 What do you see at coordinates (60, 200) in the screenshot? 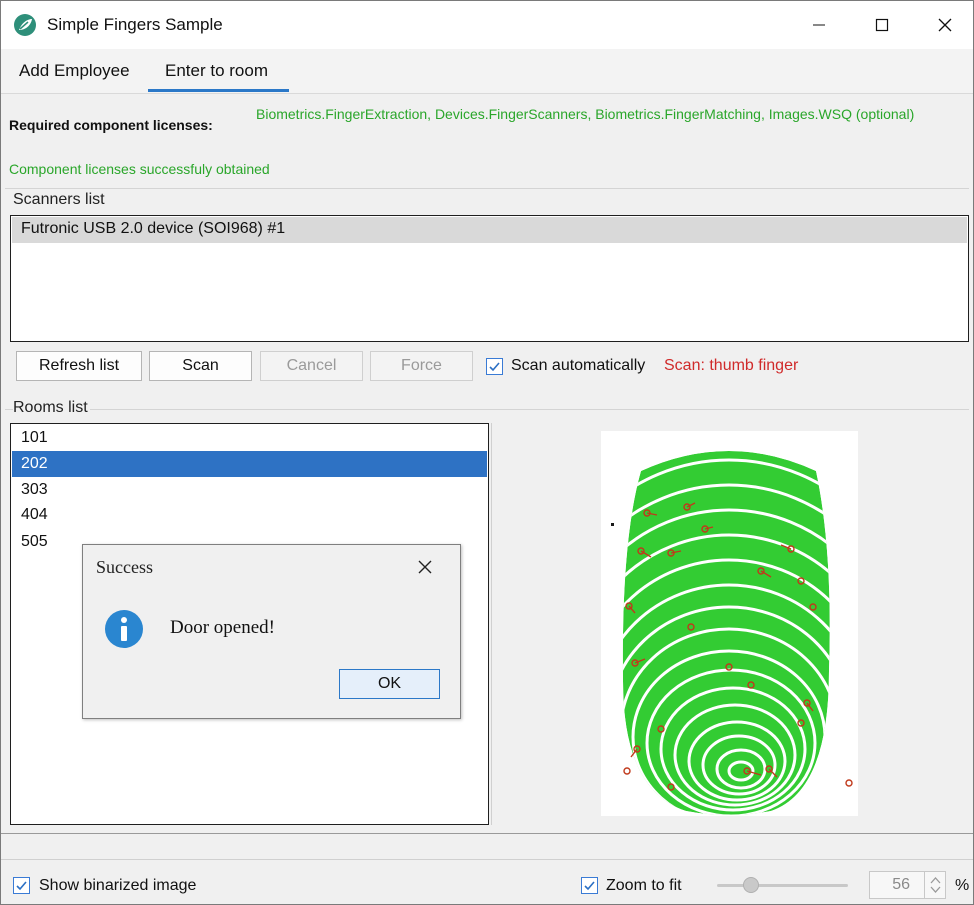
I see `scanners-group-title: Scanners list` at bounding box center [60, 200].